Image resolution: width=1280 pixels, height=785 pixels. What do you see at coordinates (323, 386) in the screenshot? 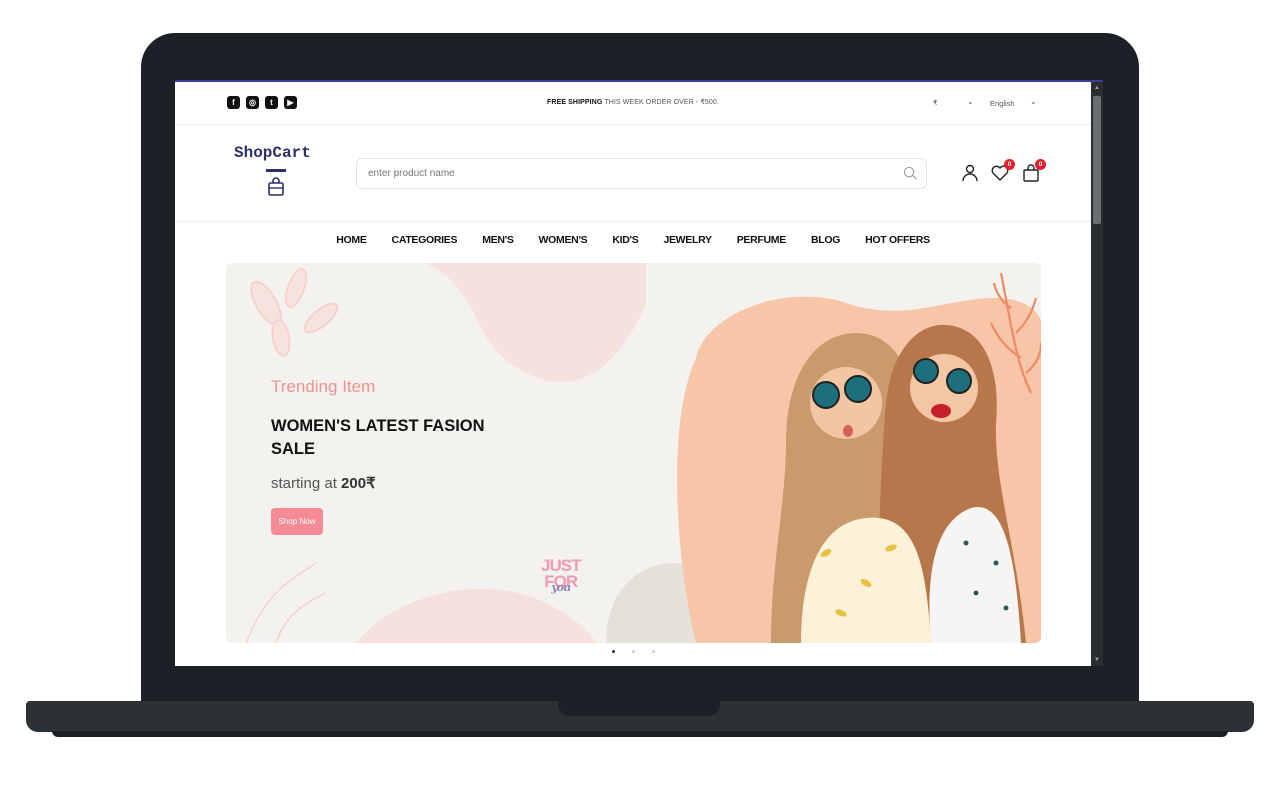
I see `hero-subtitle: Trending Item` at bounding box center [323, 386].